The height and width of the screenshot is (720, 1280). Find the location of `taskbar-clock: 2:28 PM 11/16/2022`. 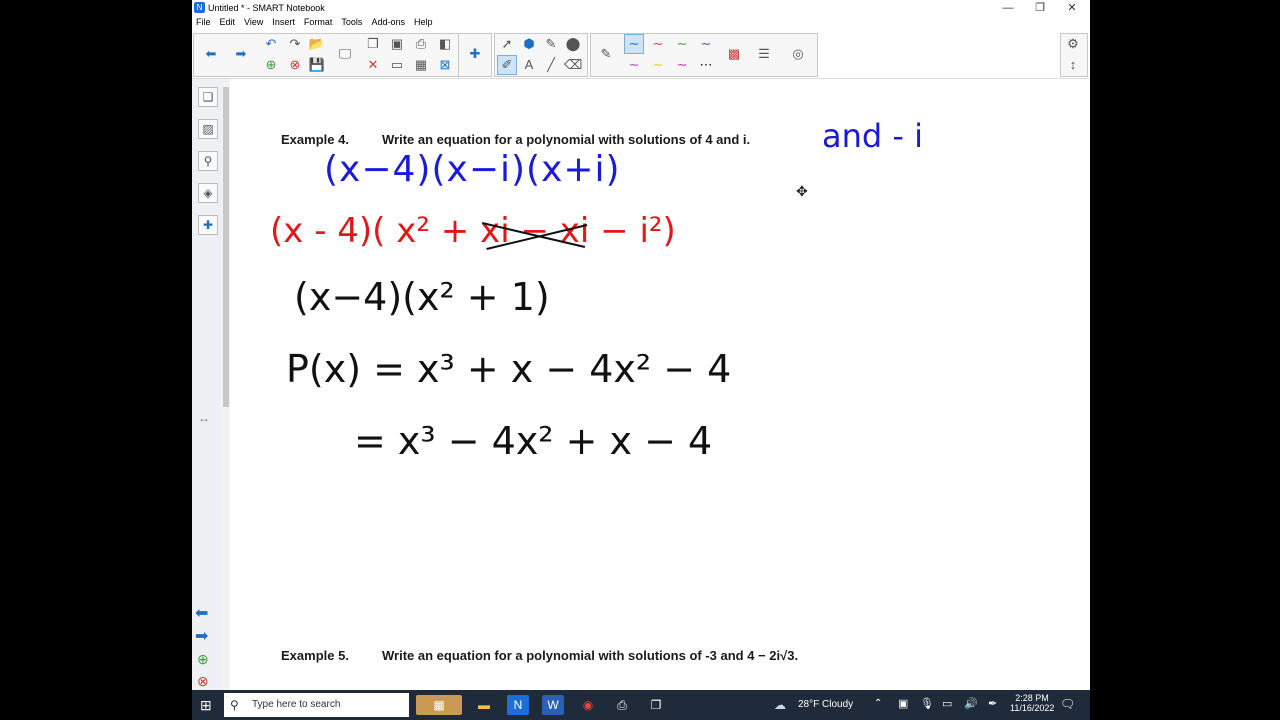

taskbar-clock: 2:28 PM 11/16/2022 is located at coordinates (1032, 703).